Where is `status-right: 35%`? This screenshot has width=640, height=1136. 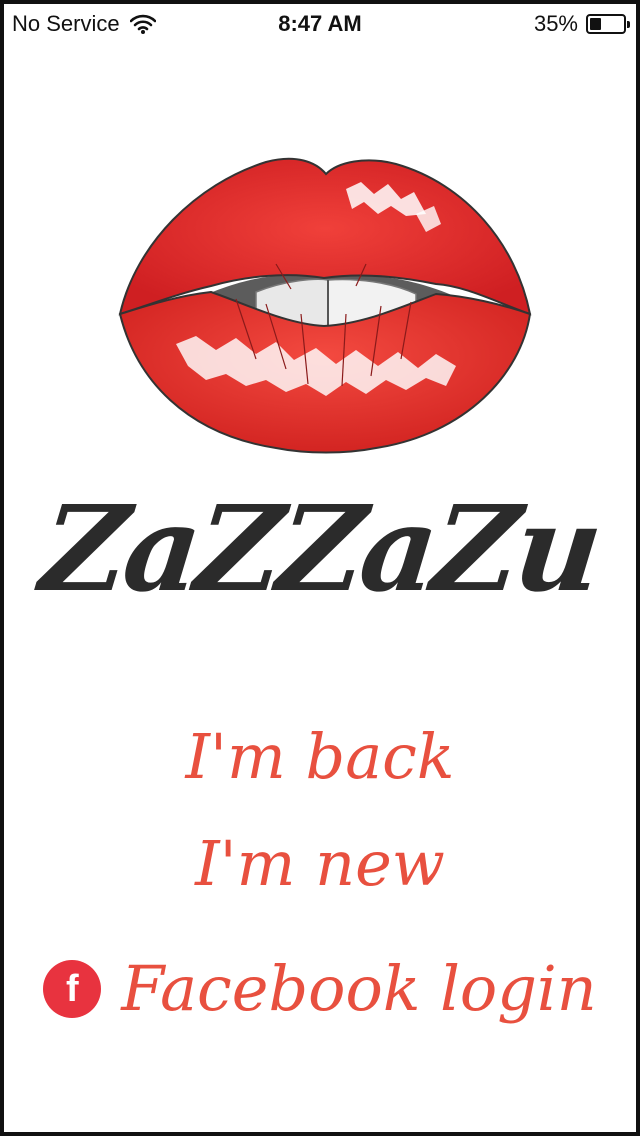
status-right: 35% is located at coordinates (581, 24).